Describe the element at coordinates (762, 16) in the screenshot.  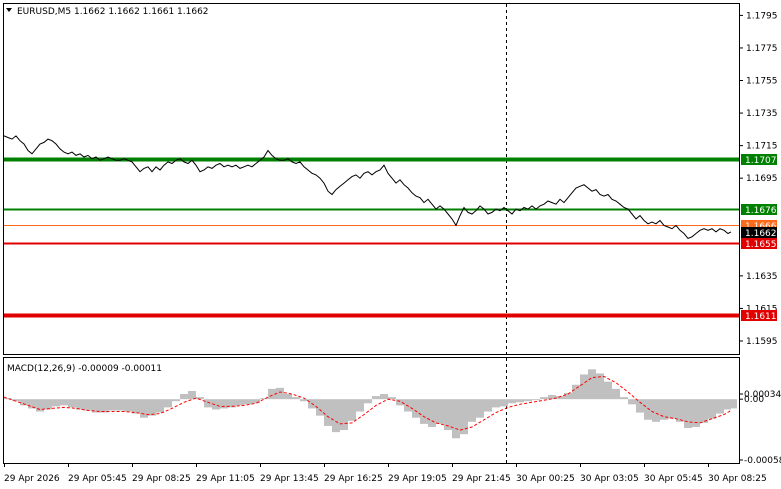
I see `price-tick-label: 1.1795` at that location.